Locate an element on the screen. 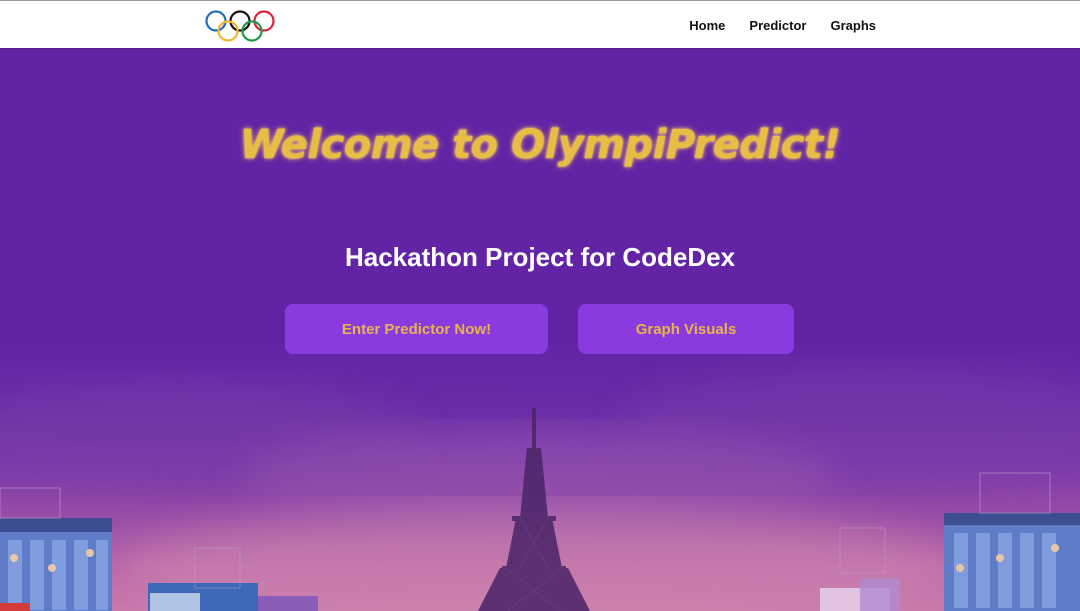 The image size is (1080, 611). nav-link-predictor: Predictor is located at coordinates (777, 25).